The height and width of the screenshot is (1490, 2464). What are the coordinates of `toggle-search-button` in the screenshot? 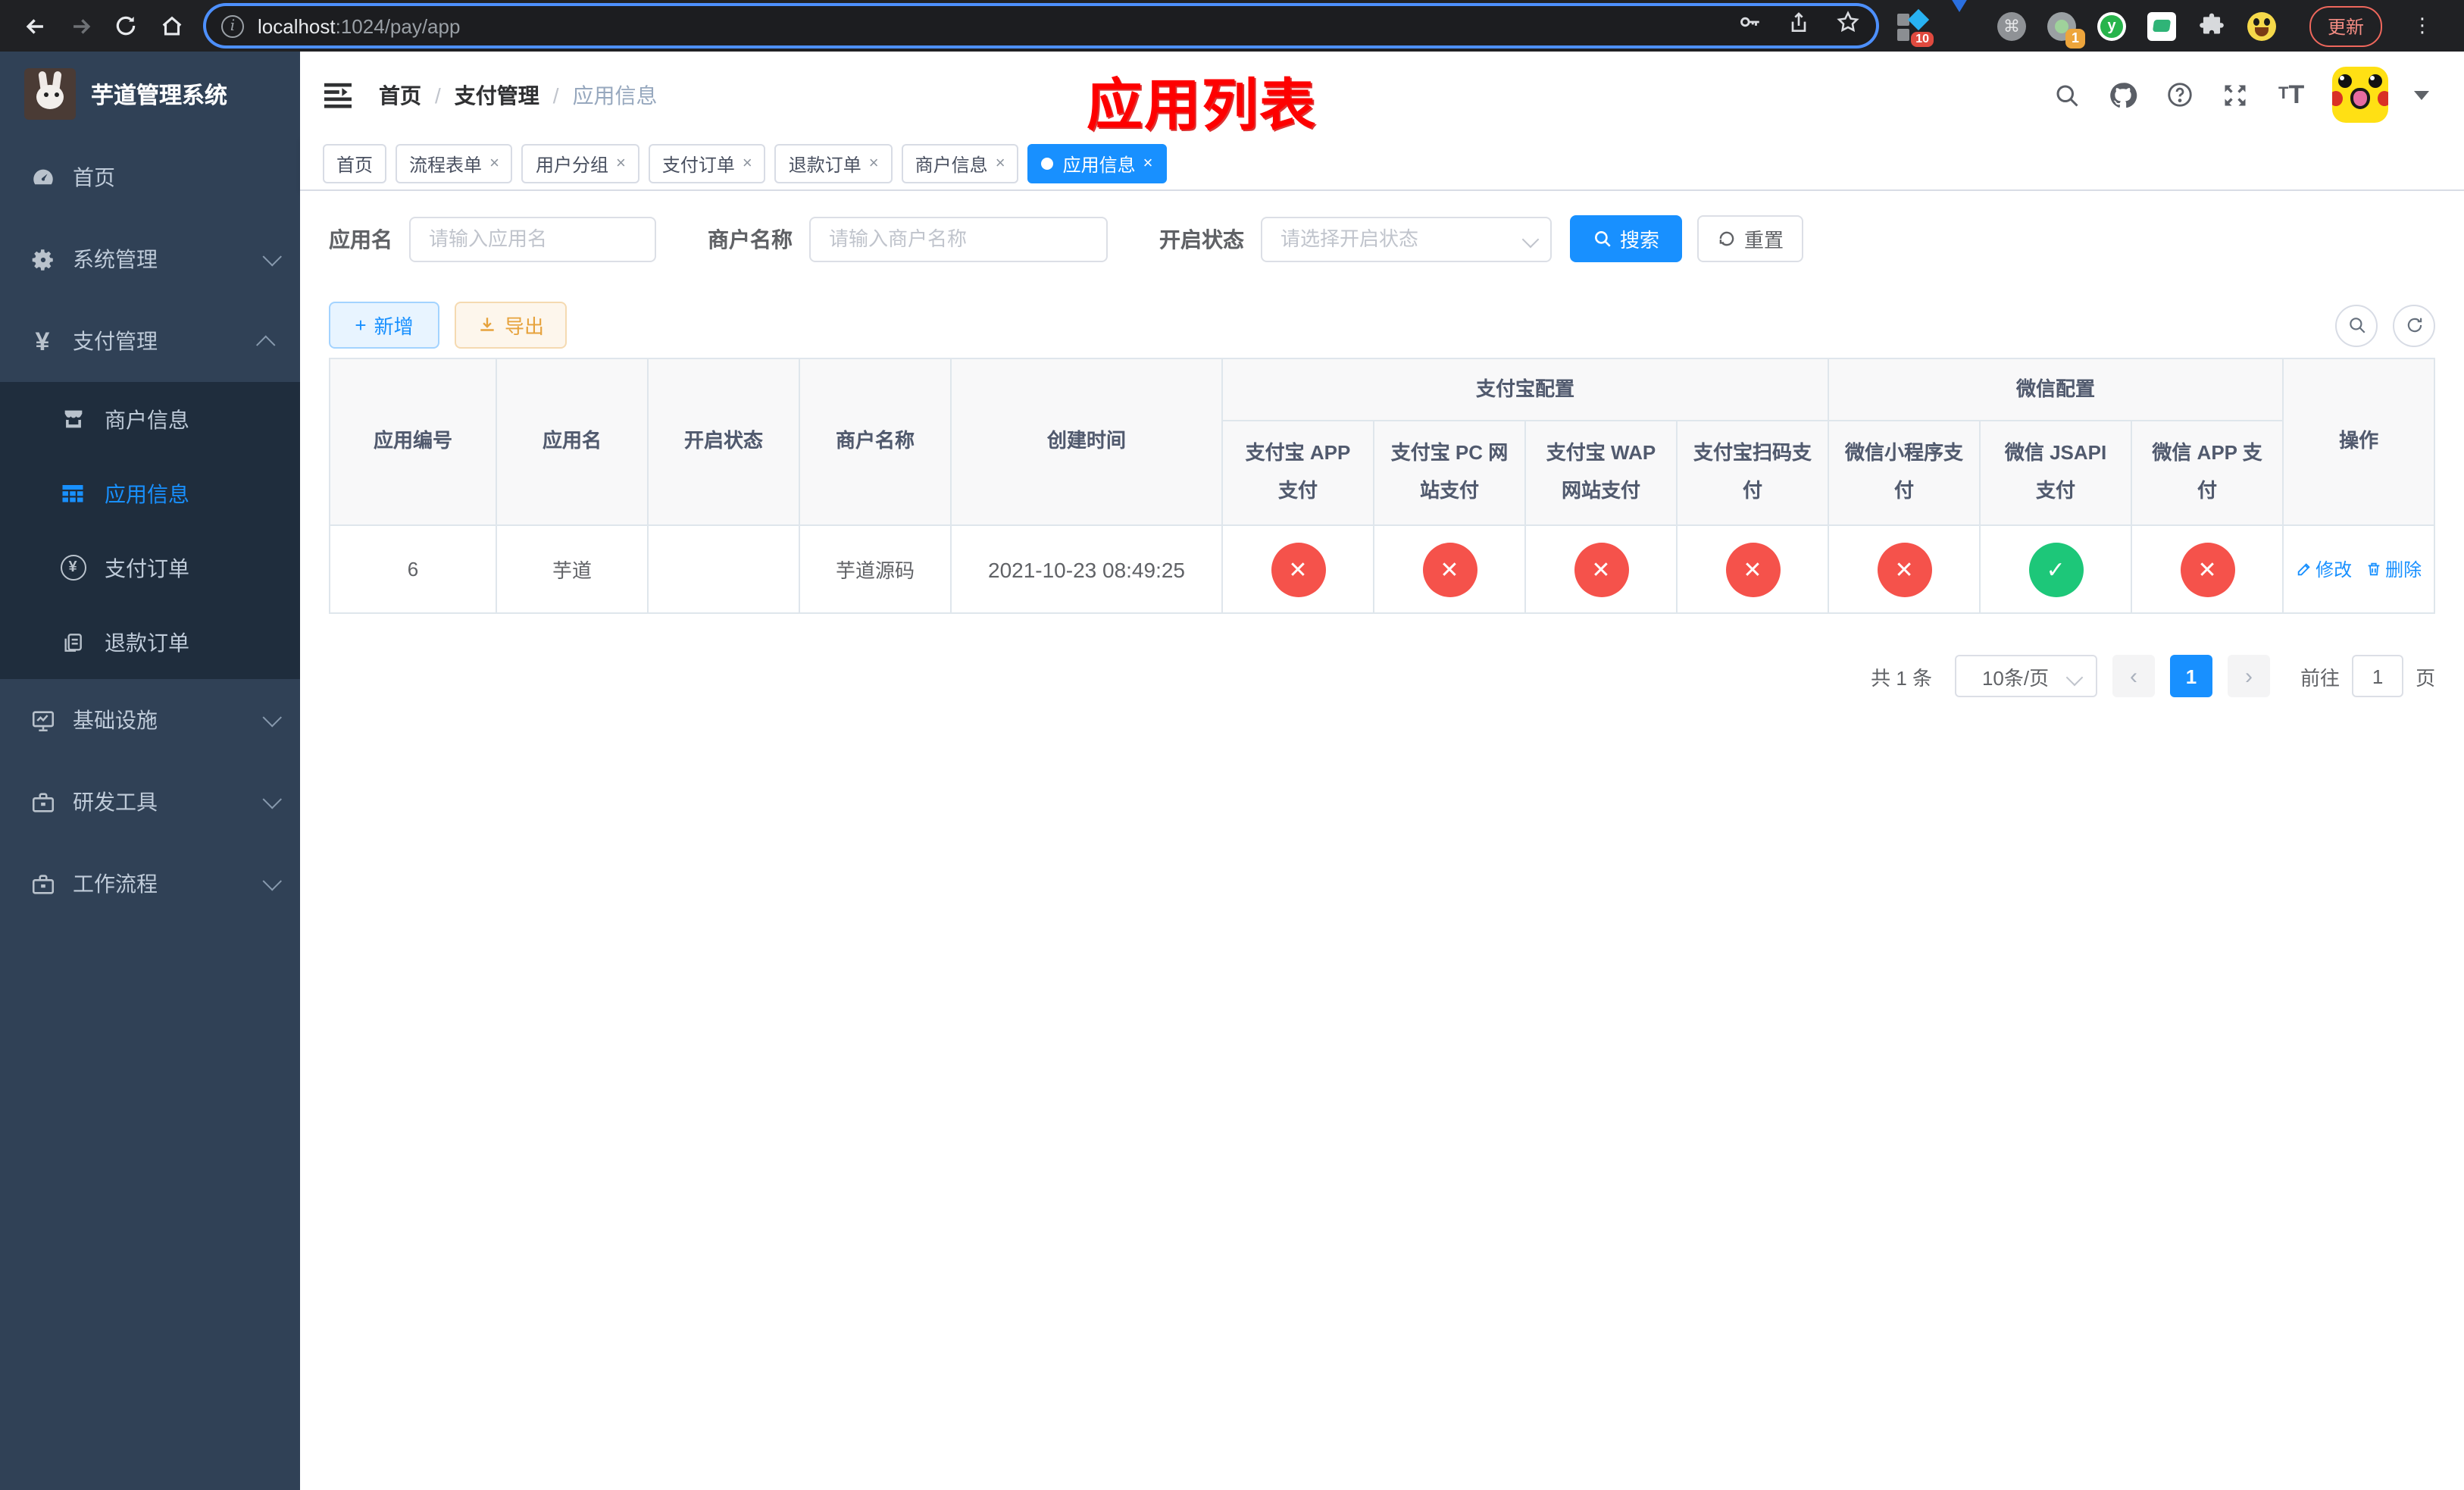 It's located at (2356, 325).